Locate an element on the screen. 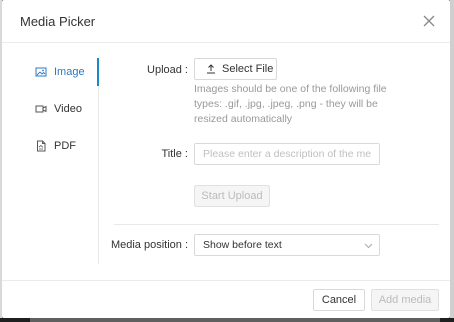  select-file-button: Select File is located at coordinates (235, 69).